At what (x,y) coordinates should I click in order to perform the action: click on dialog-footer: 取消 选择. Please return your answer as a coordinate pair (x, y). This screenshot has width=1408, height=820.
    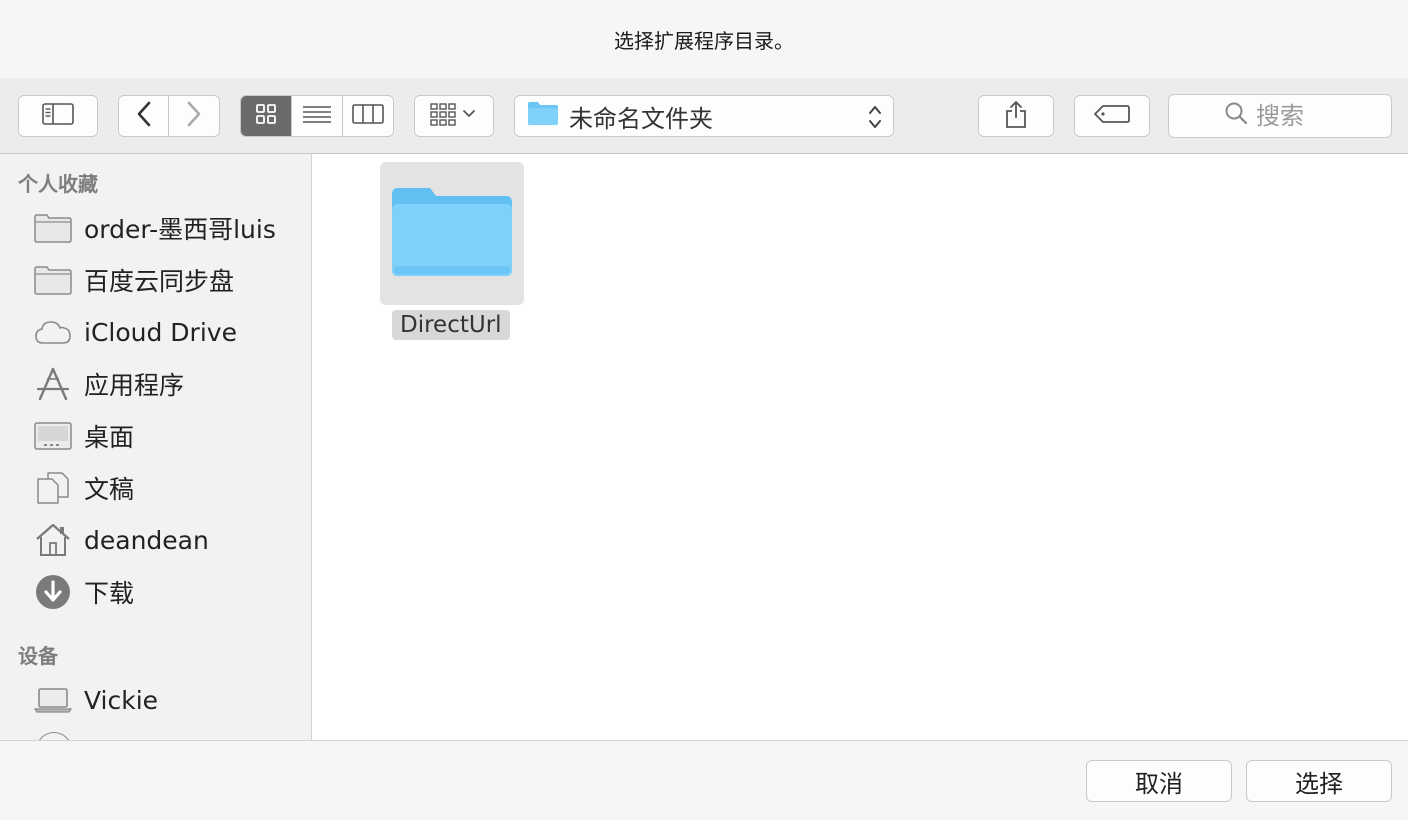
    Looking at the image, I should click on (704, 780).